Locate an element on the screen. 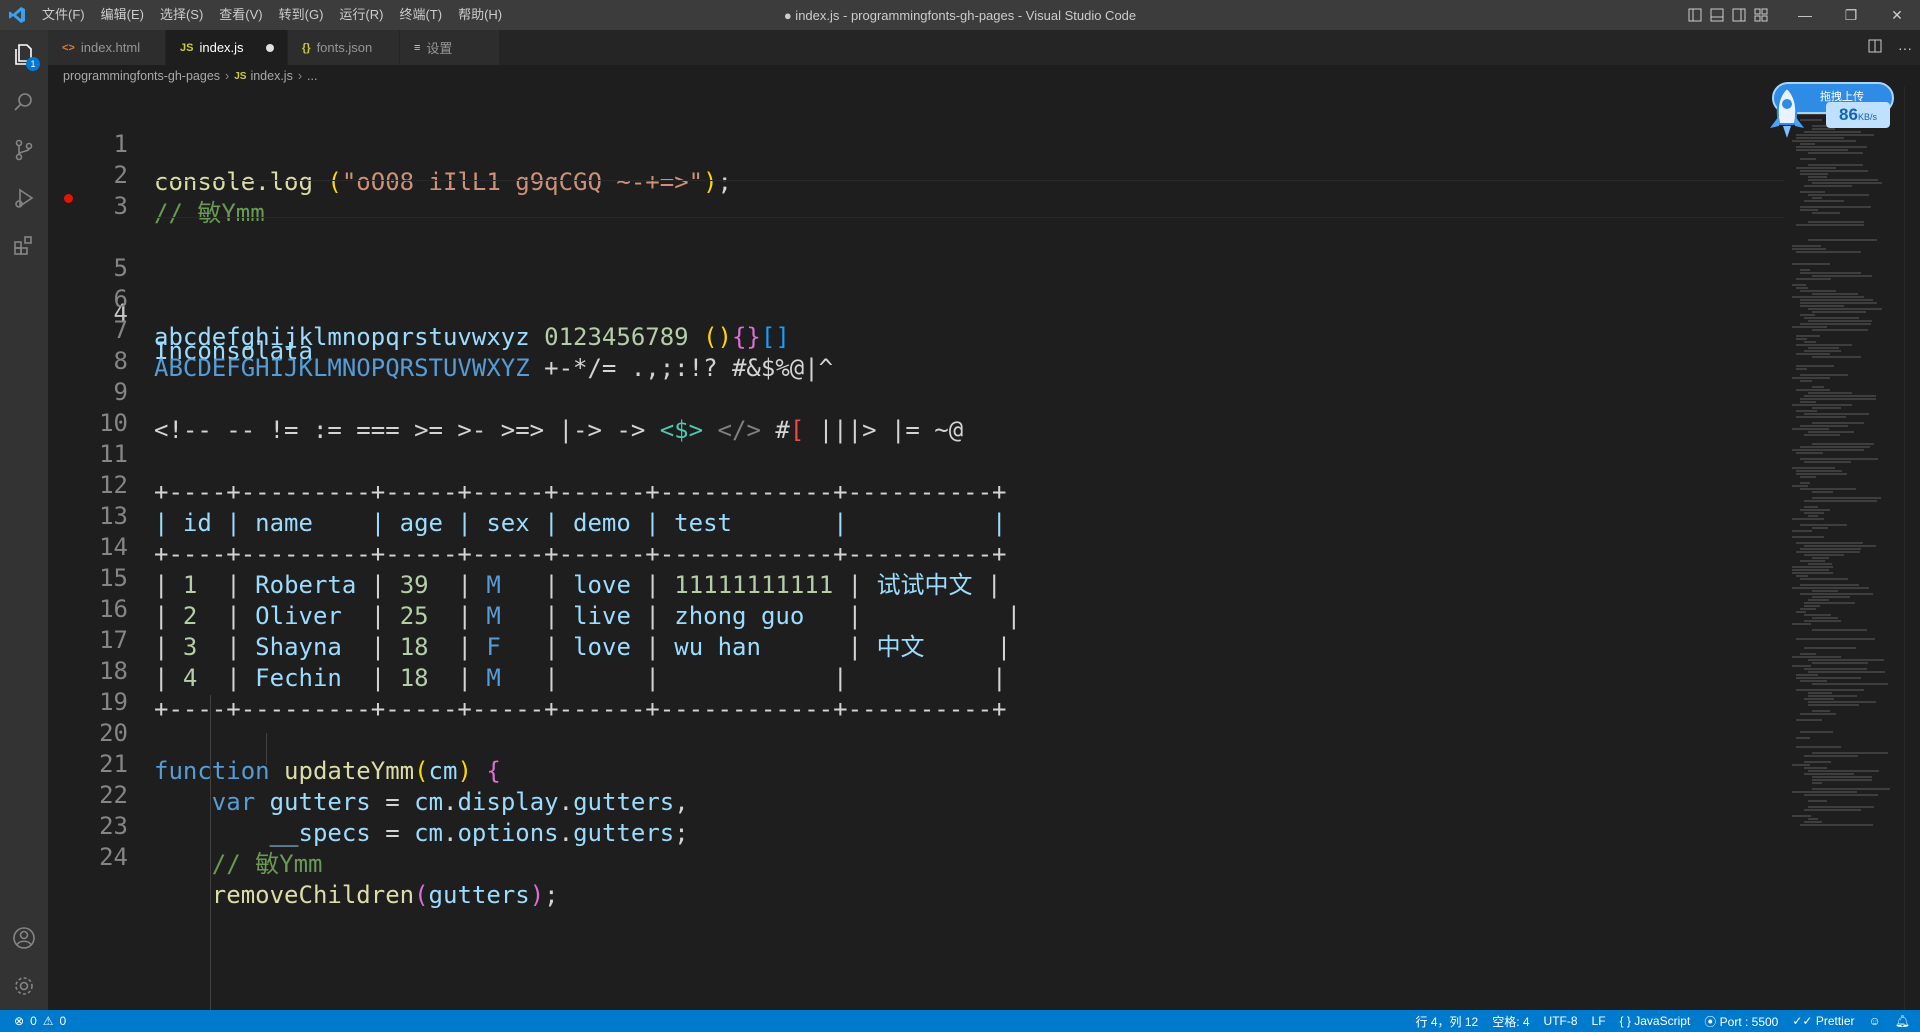  manage-gear-icon is located at coordinates (24, 986).